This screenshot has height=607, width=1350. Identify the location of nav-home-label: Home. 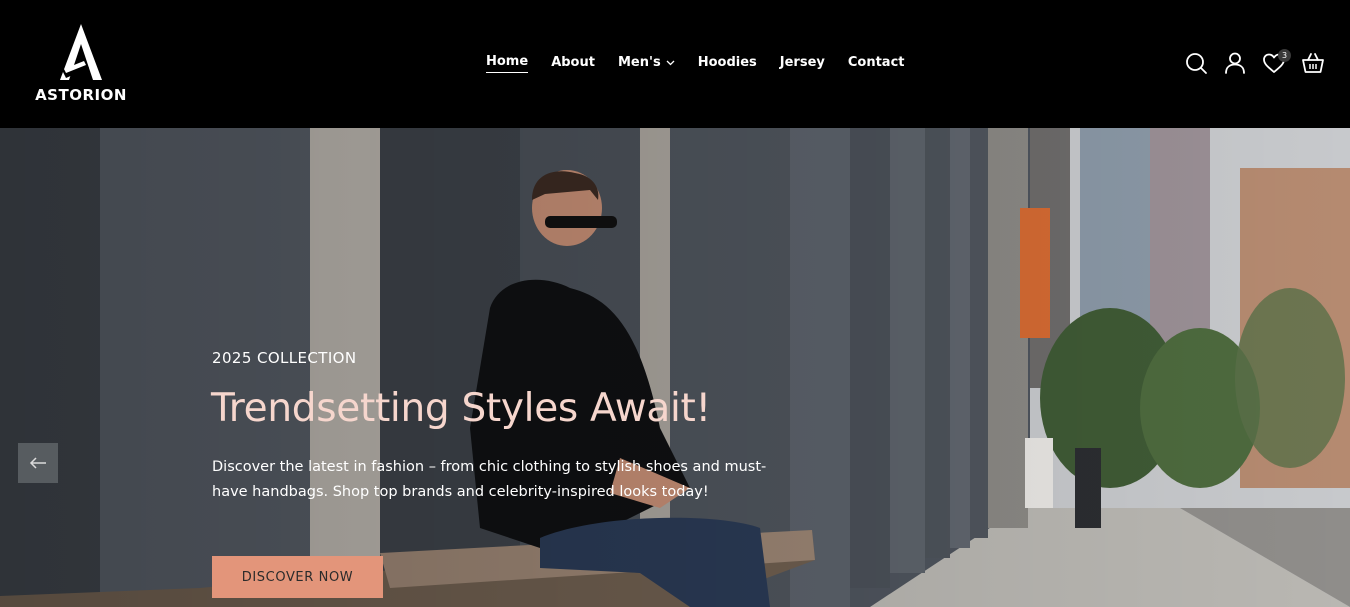
(507, 63).